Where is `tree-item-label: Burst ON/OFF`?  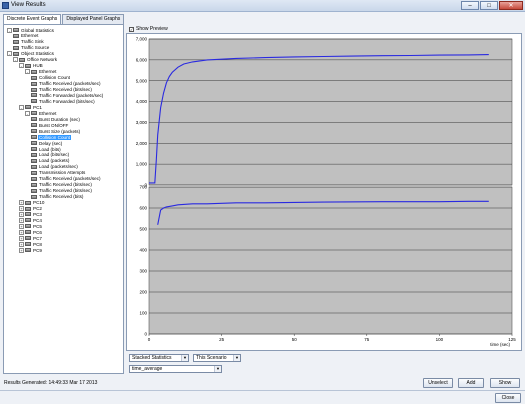 tree-item-label: Burst ON/OFF is located at coordinates (54, 125).